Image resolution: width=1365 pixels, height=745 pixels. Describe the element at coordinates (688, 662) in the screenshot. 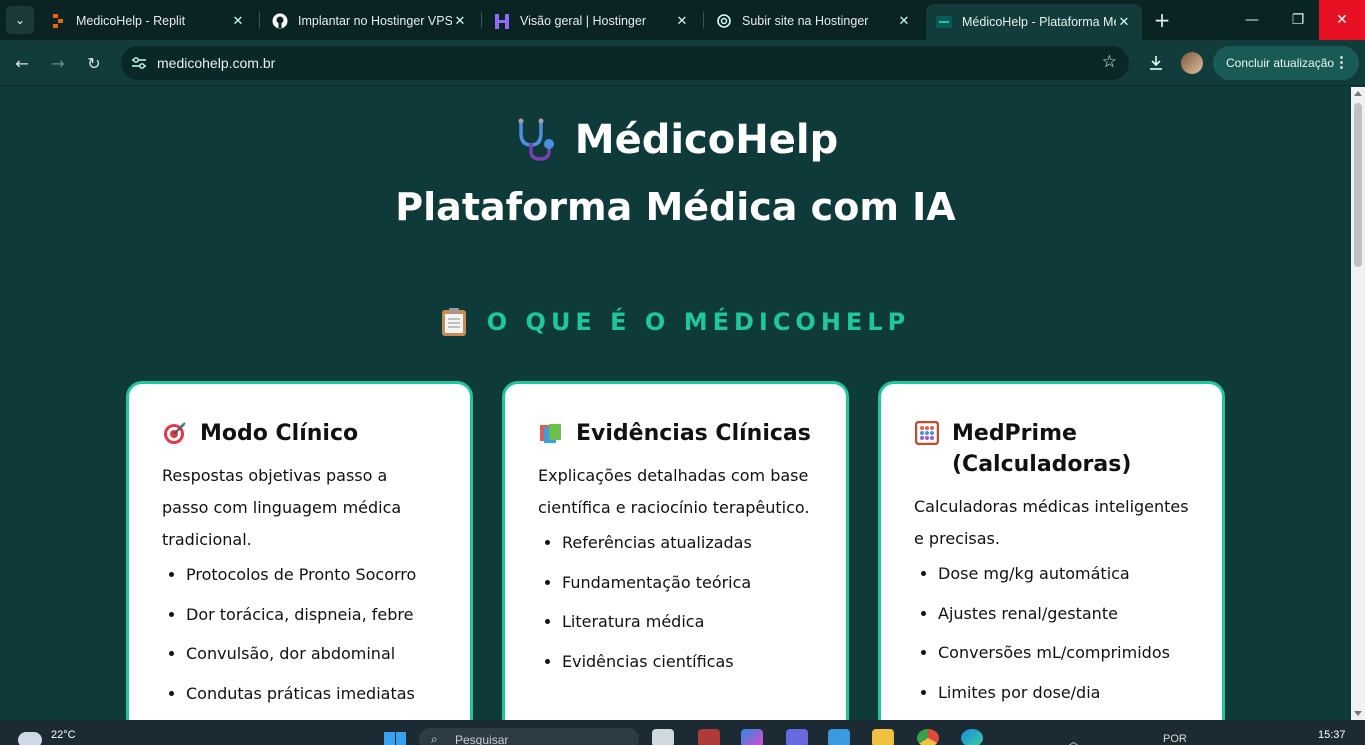

I see `list-item: Evidências científicas` at that location.